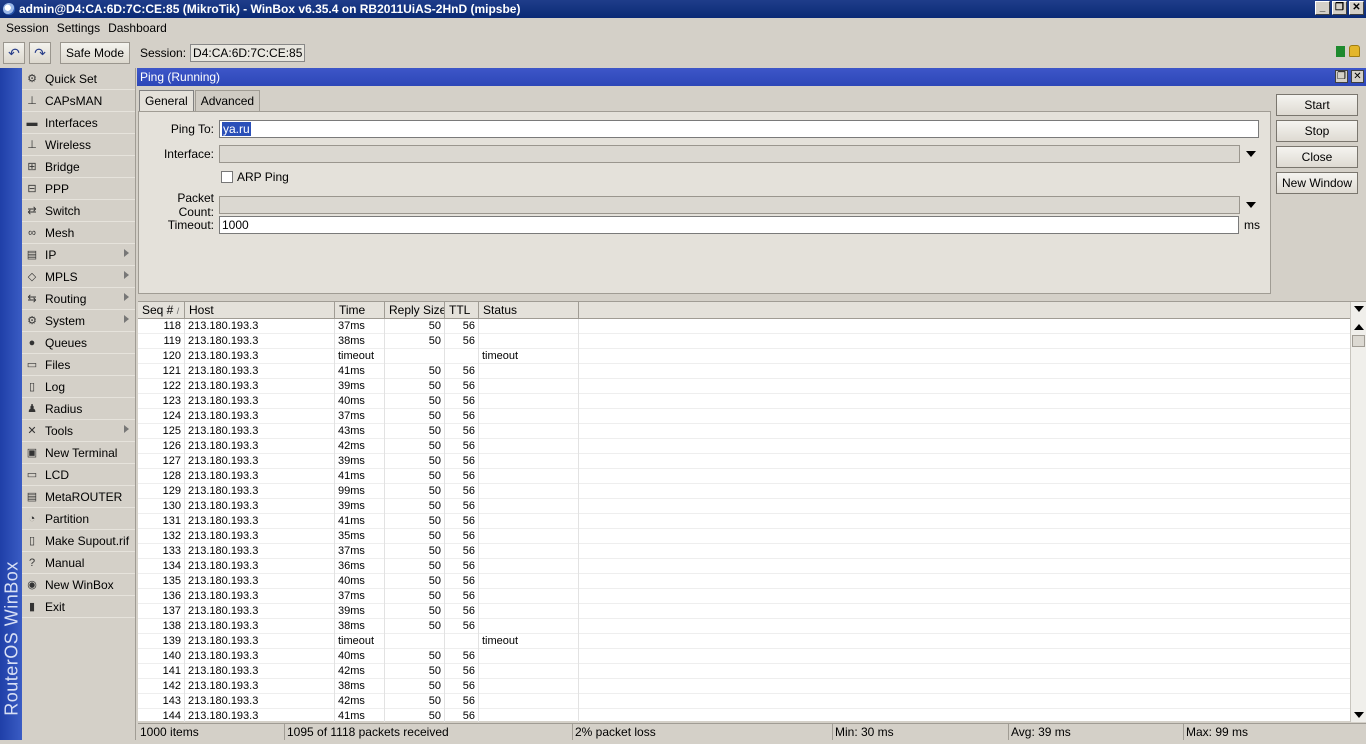 The width and height of the screenshot is (1366, 744). What do you see at coordinates (1359, 327) in the screenshot?
I see `scroll-up-icon` at bounding box center [1359, 327].